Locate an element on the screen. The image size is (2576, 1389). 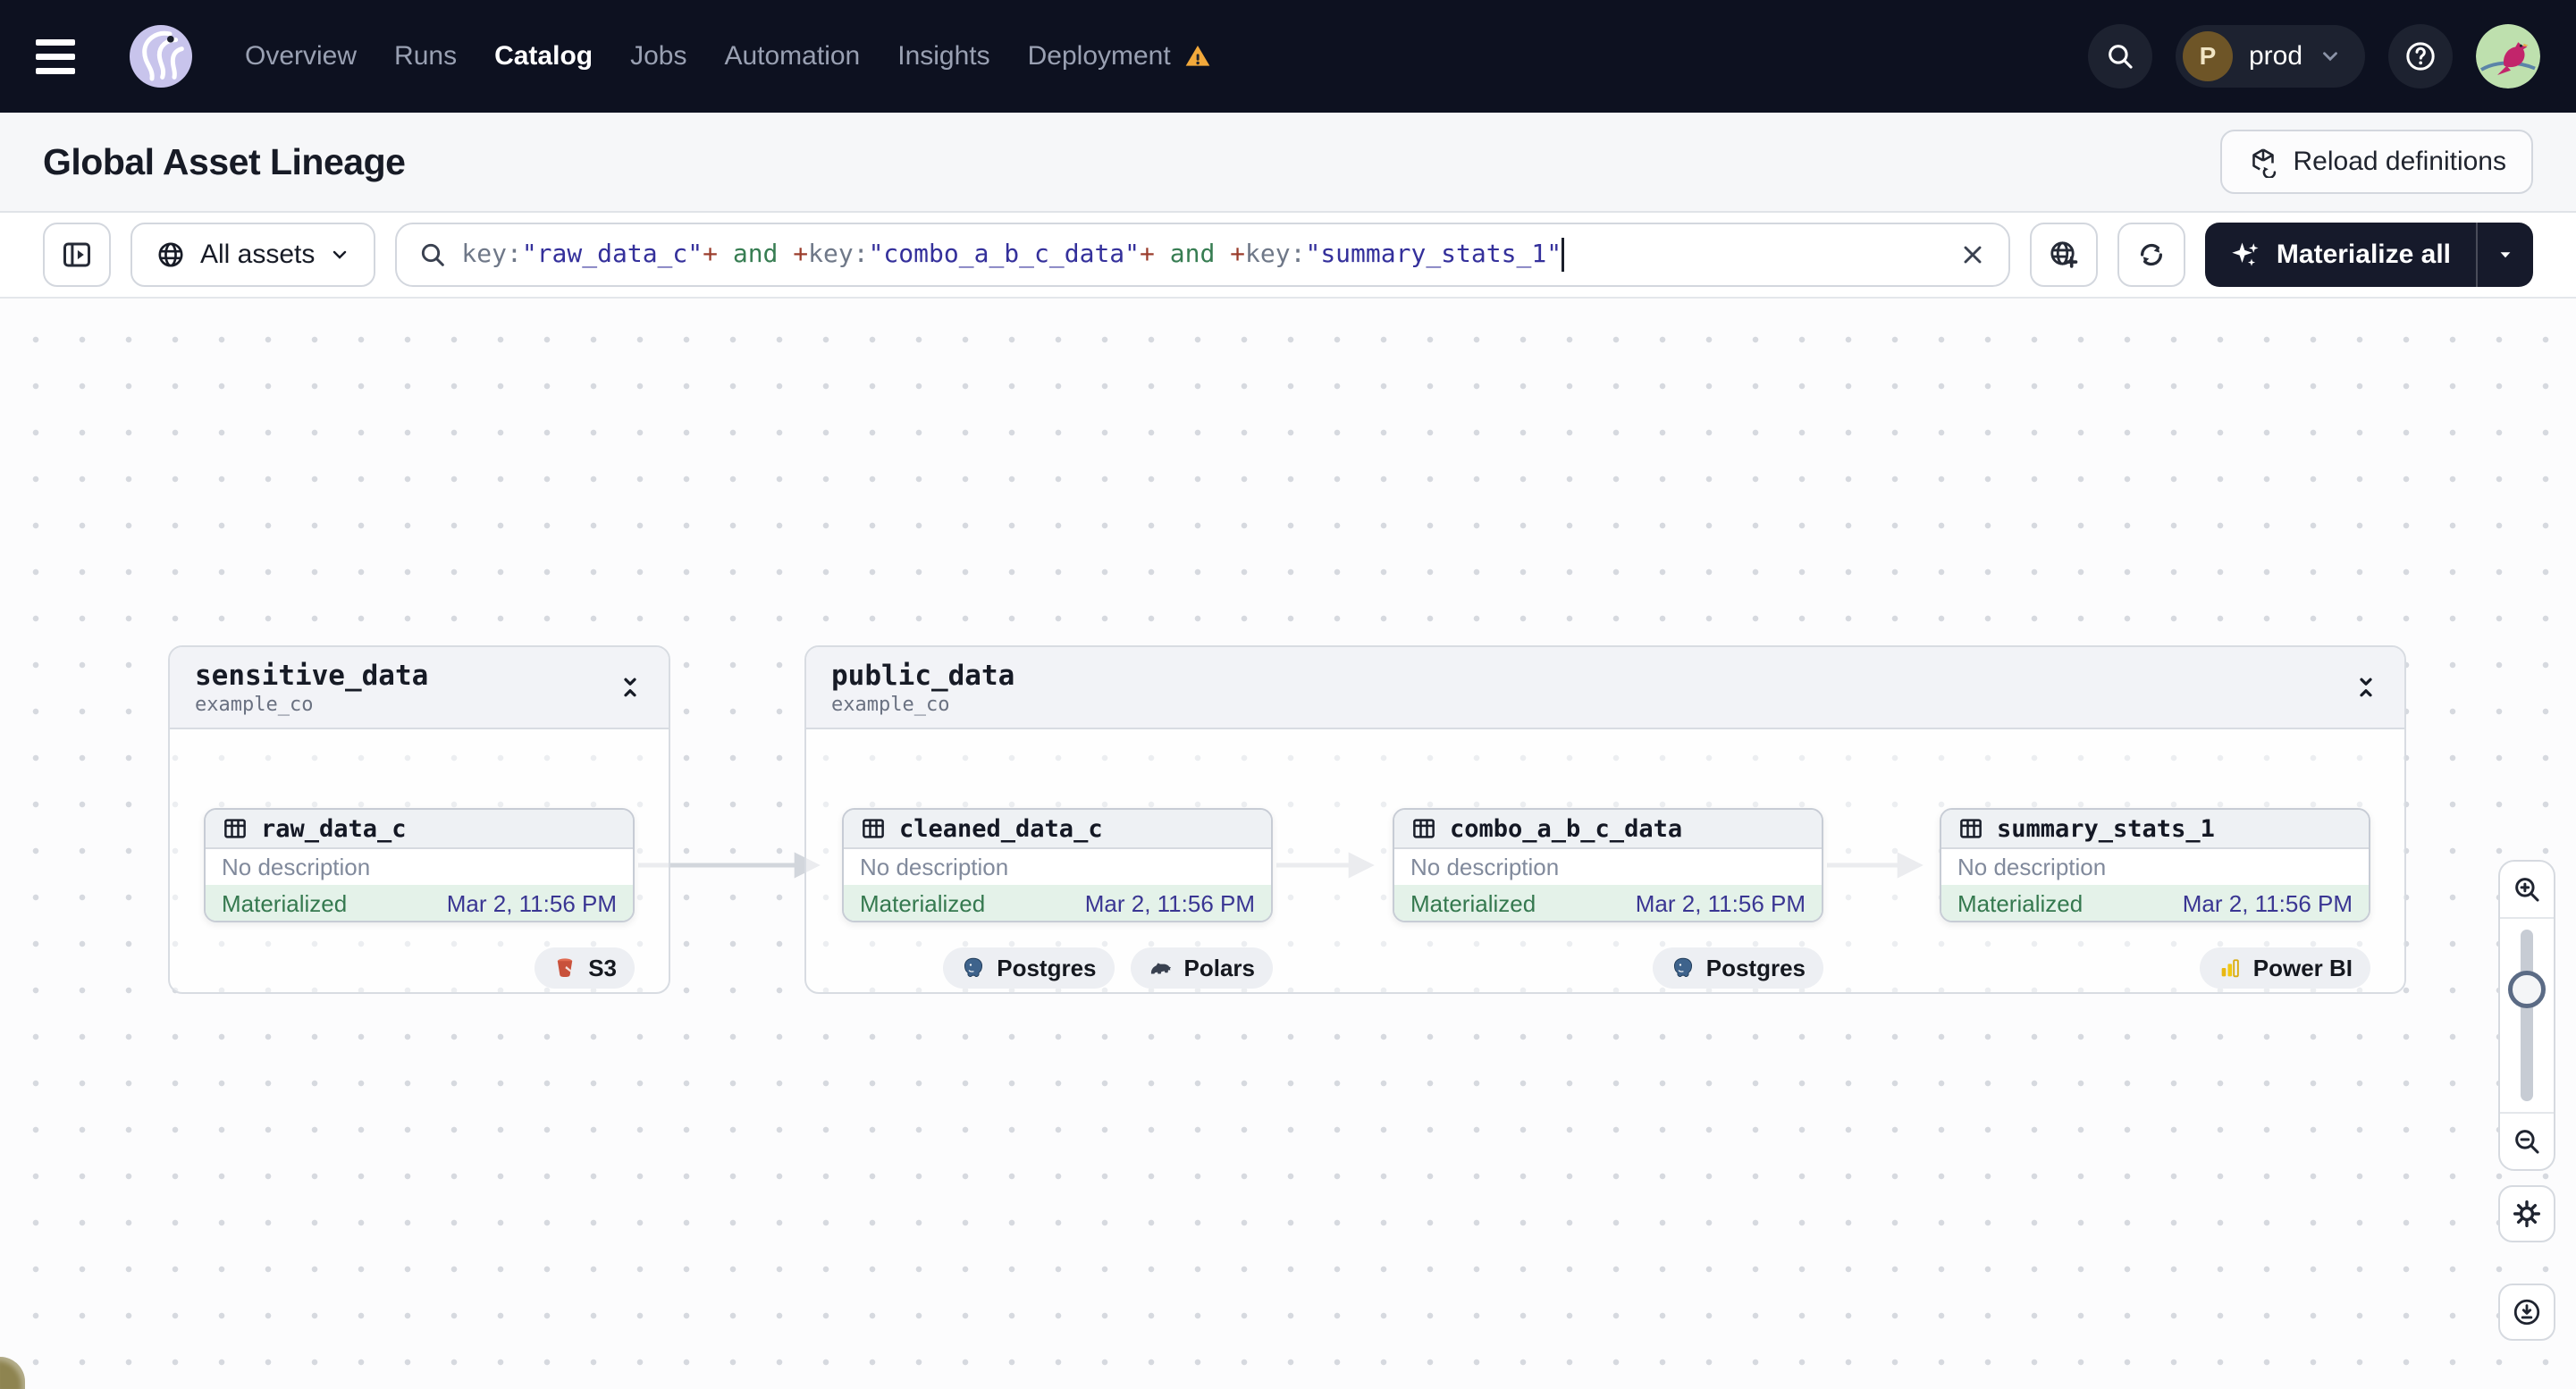
tag-label: S3 is located at coordinates (602, 967).